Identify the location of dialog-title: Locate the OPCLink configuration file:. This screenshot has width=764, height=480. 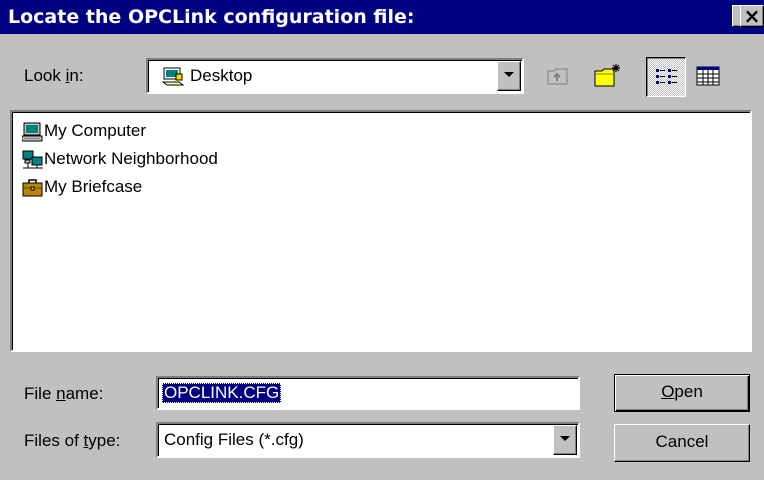
(211, 17).